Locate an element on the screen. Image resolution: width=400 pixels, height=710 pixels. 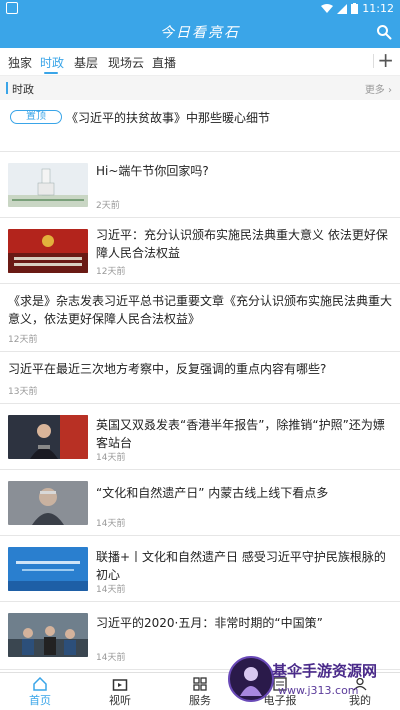
add-channel-icon: + is located at coordinates (385, 60).